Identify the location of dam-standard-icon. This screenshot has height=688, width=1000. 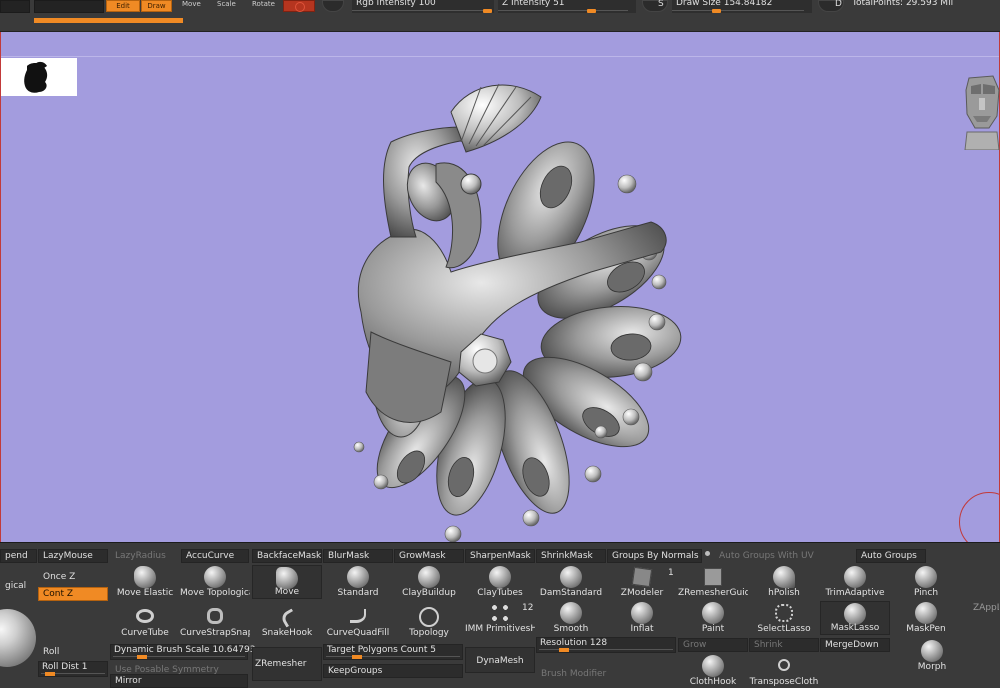
(571, 577).